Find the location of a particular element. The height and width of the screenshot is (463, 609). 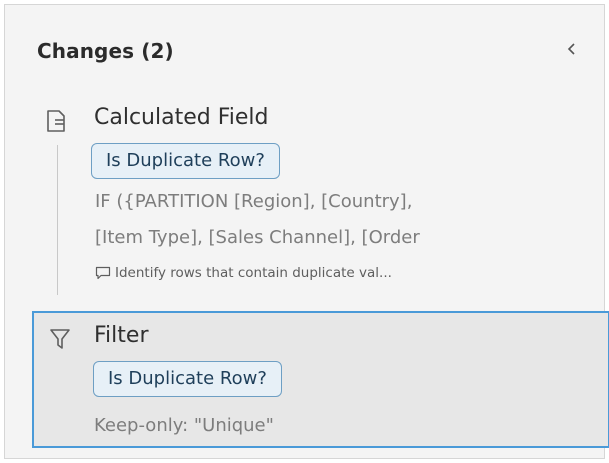

change-type-label: Filter is located at coordinates (121, 335).